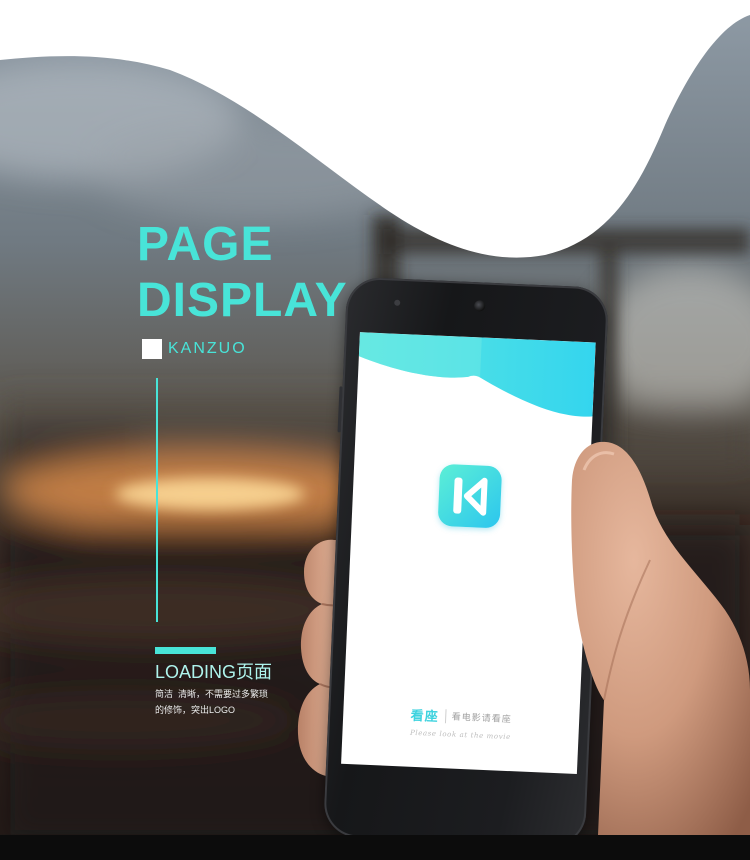  I want to click on app-slogan: 看电影请看座, so click(481, 718).